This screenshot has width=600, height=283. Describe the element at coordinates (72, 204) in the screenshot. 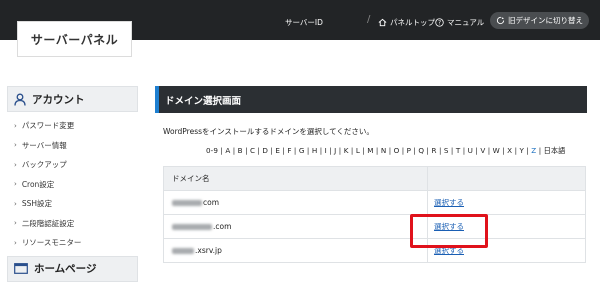

I see `sidebar-item-ssh: › SSH設定` at that location.